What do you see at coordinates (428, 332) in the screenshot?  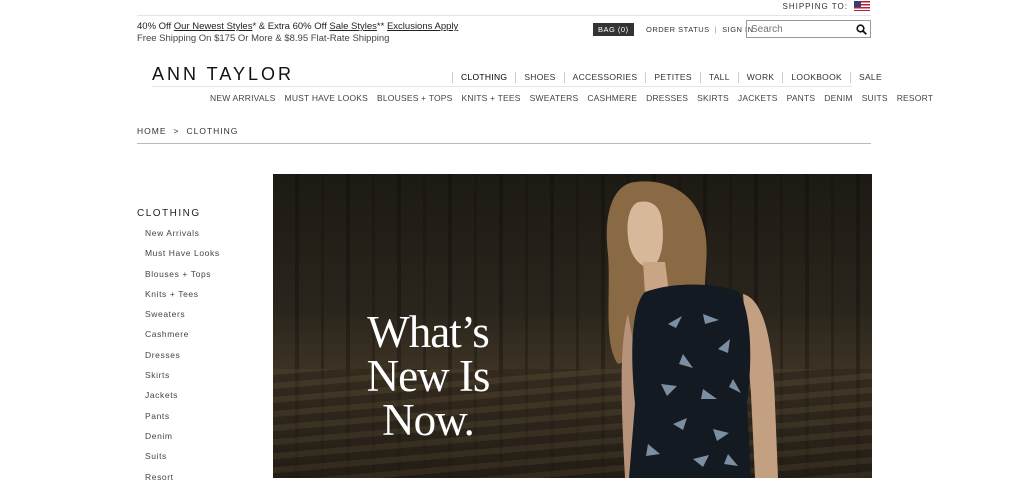 I see `hero-headline-line-1: What’s` at bounding box center [428, 332].